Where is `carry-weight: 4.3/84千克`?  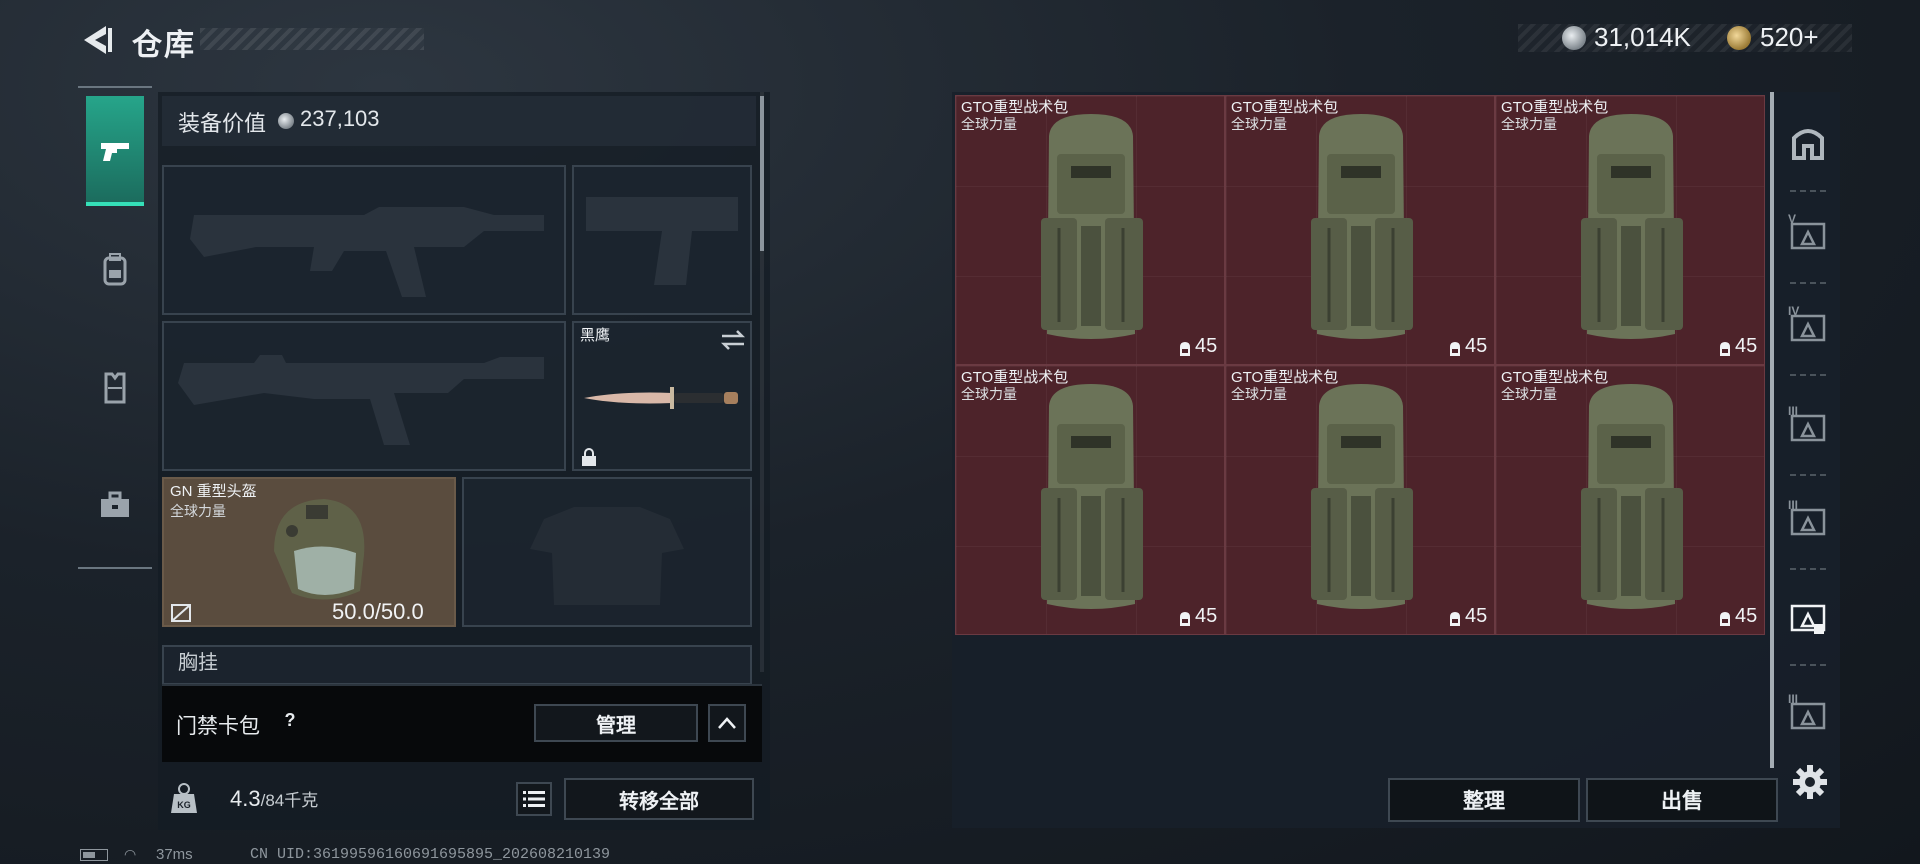 carry-weight: 4.3/84千克 is located at coordinates (274, 799).